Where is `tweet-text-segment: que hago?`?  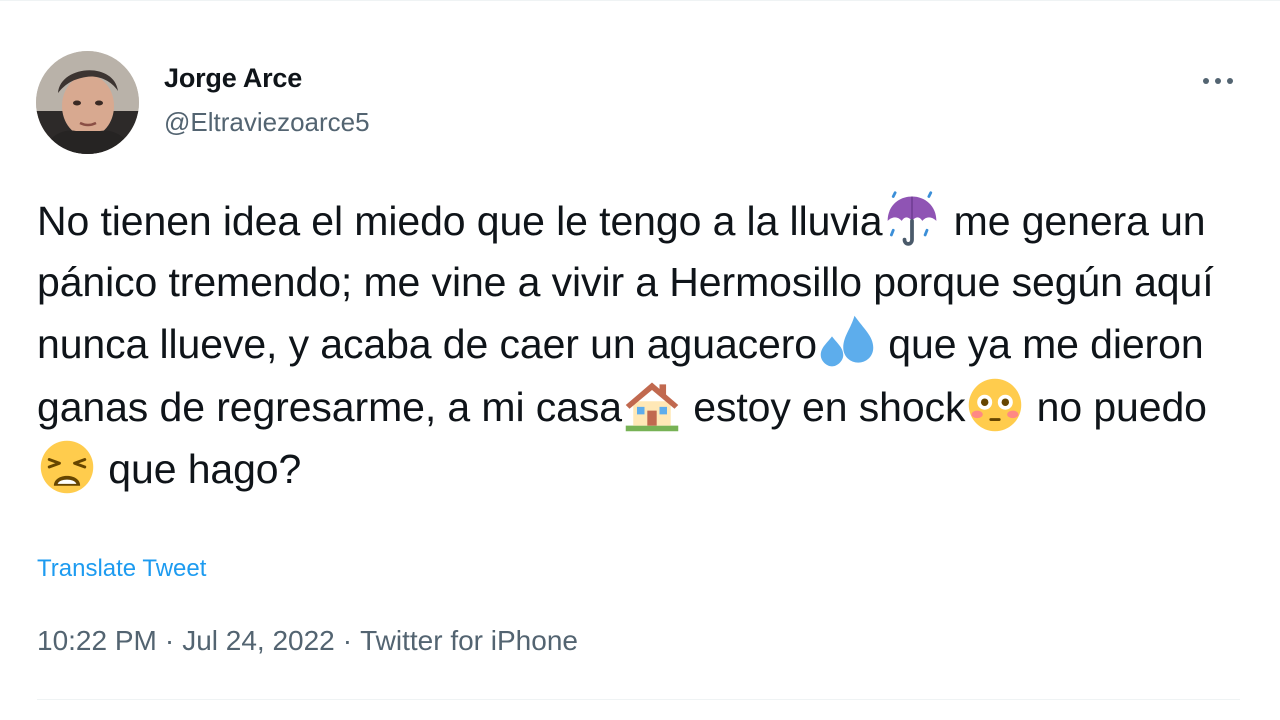 tweet-text-segment: que hago? is located at coordinates (199, 469).